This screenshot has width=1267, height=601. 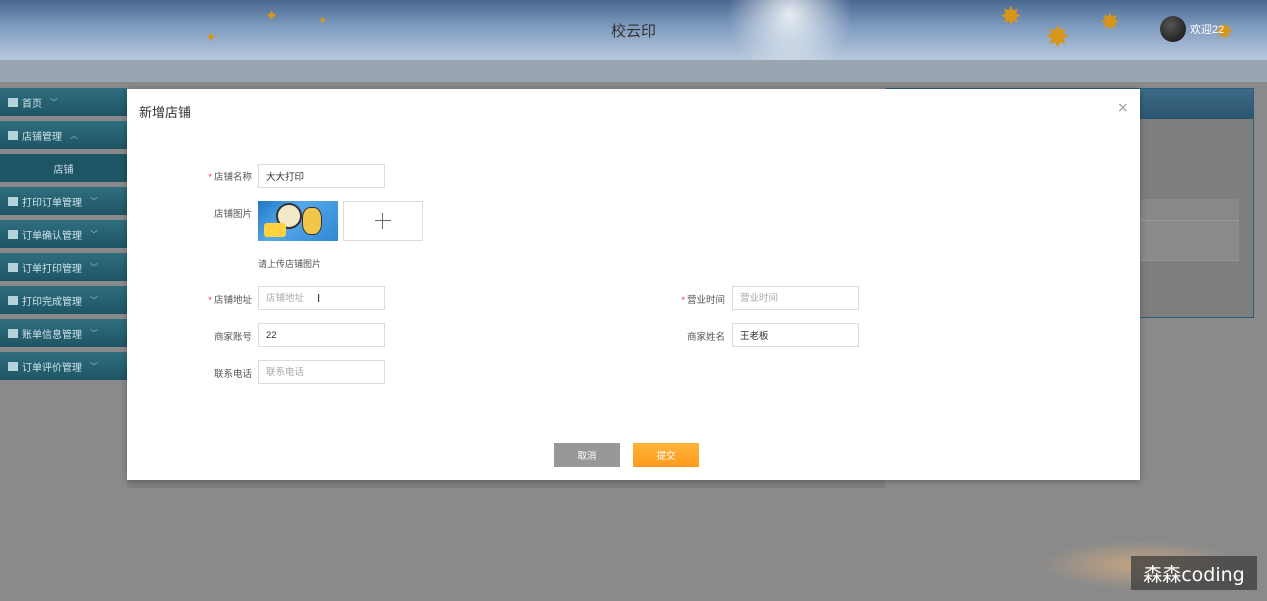 What do you see at coordinates (1173, 29) in the screenshot?
I see `avatar` at bounding box center [1173, 29].